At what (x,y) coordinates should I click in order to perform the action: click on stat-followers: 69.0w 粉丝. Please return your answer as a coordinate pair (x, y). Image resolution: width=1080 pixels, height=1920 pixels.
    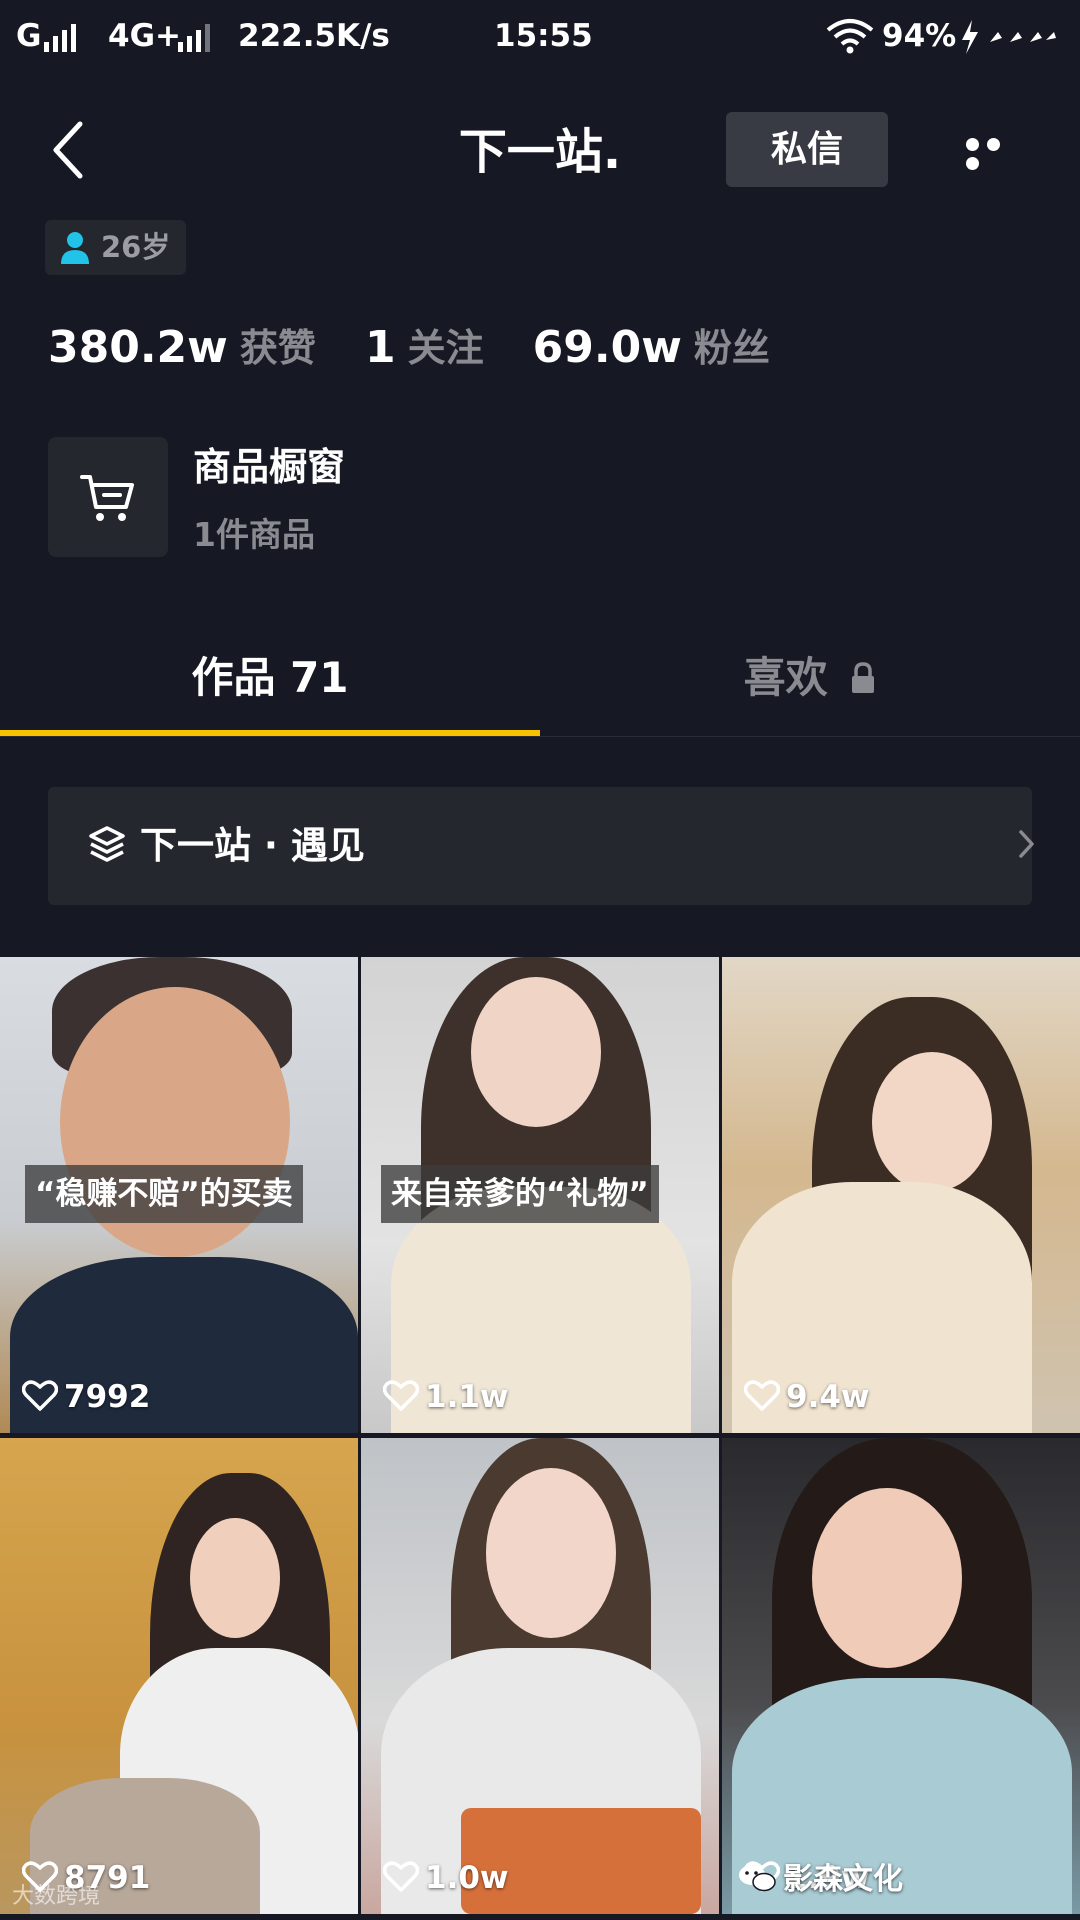
    Looking at the image, I should click on (651, 348).